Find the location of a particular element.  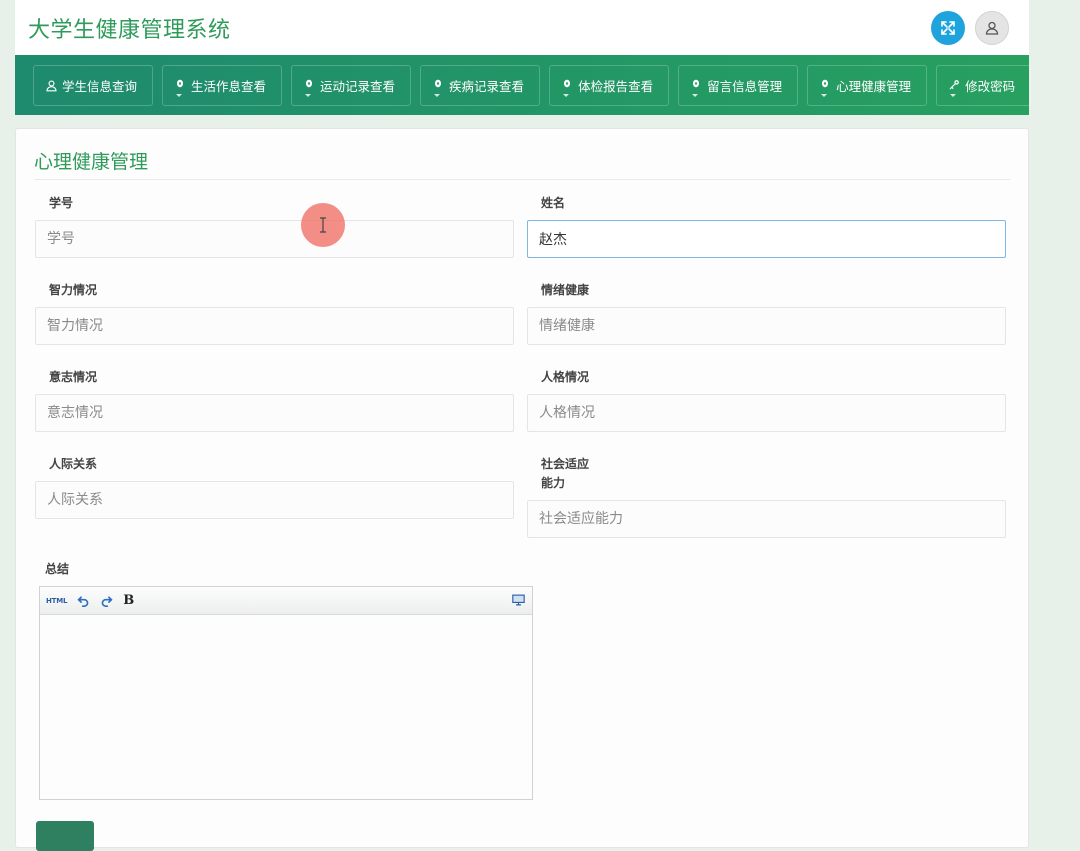

submit-button is located at coordinates (65, 836).